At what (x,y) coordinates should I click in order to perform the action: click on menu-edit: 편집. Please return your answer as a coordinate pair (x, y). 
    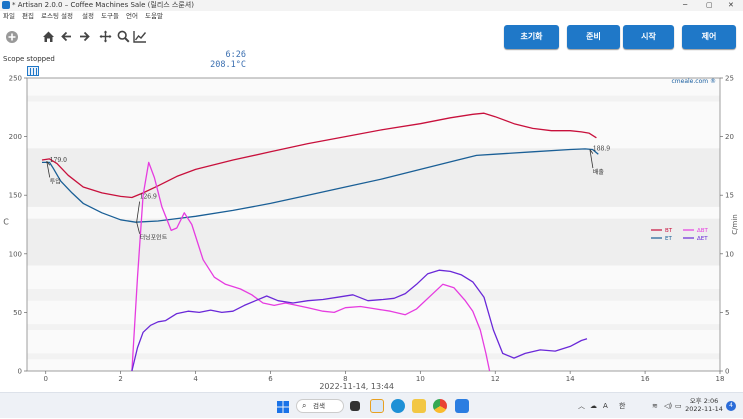
    Looking at the image, I should click on (28, 16).